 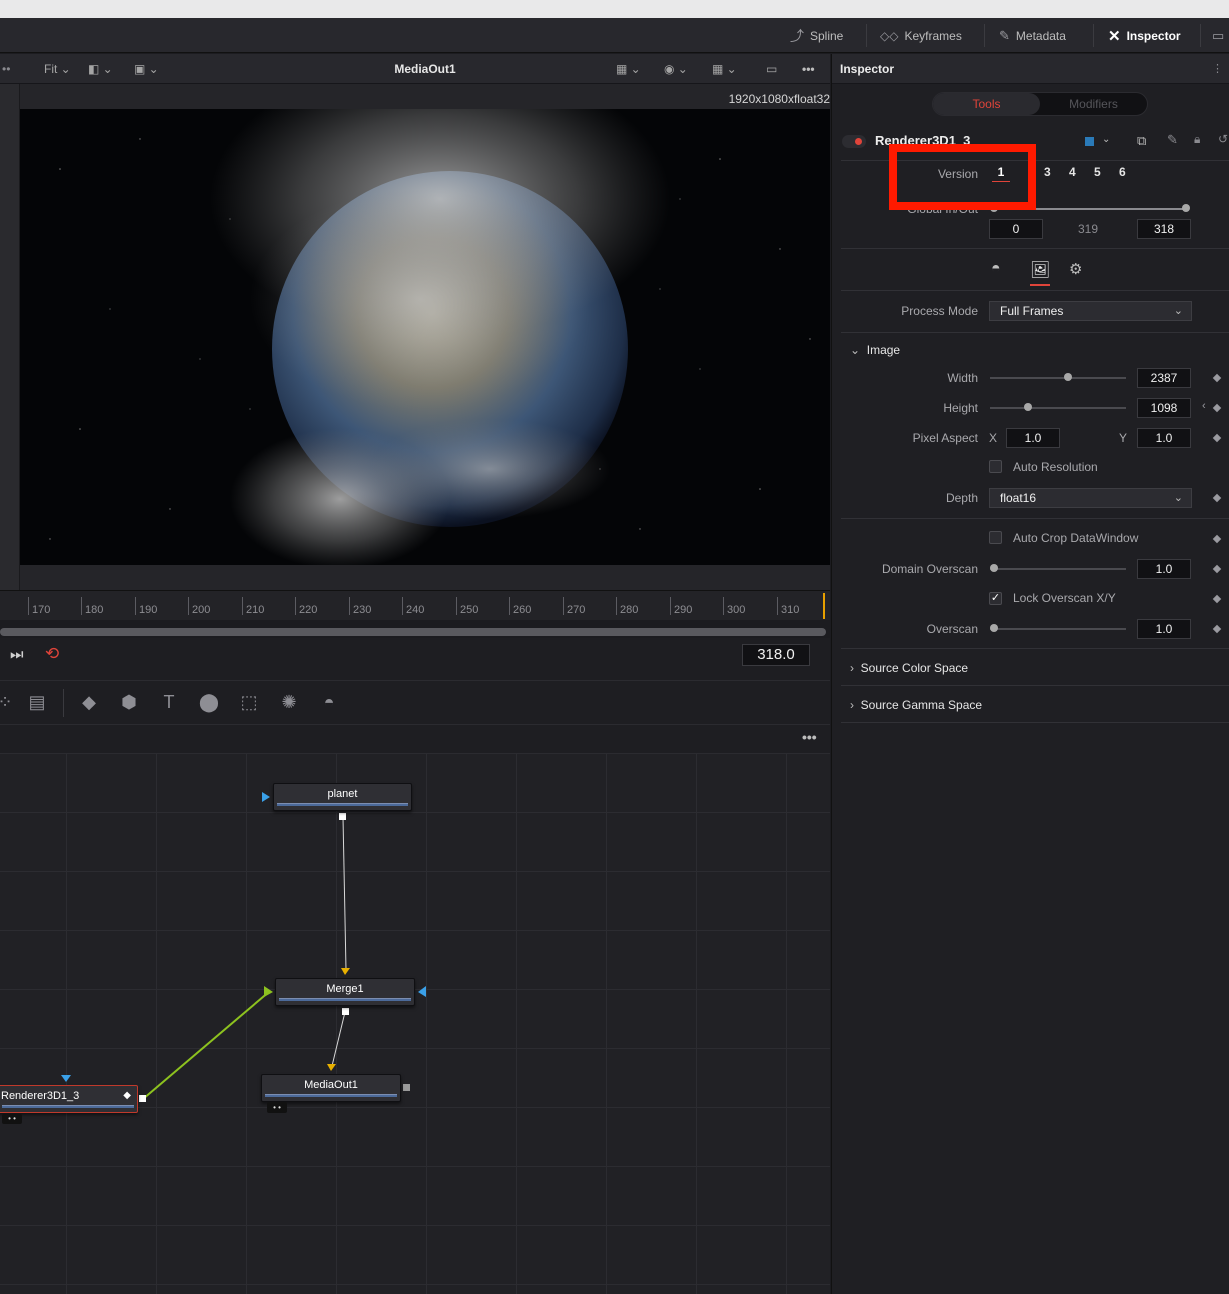 I want to click on viewer-options-icon: ••, so click(x=6, y=69).